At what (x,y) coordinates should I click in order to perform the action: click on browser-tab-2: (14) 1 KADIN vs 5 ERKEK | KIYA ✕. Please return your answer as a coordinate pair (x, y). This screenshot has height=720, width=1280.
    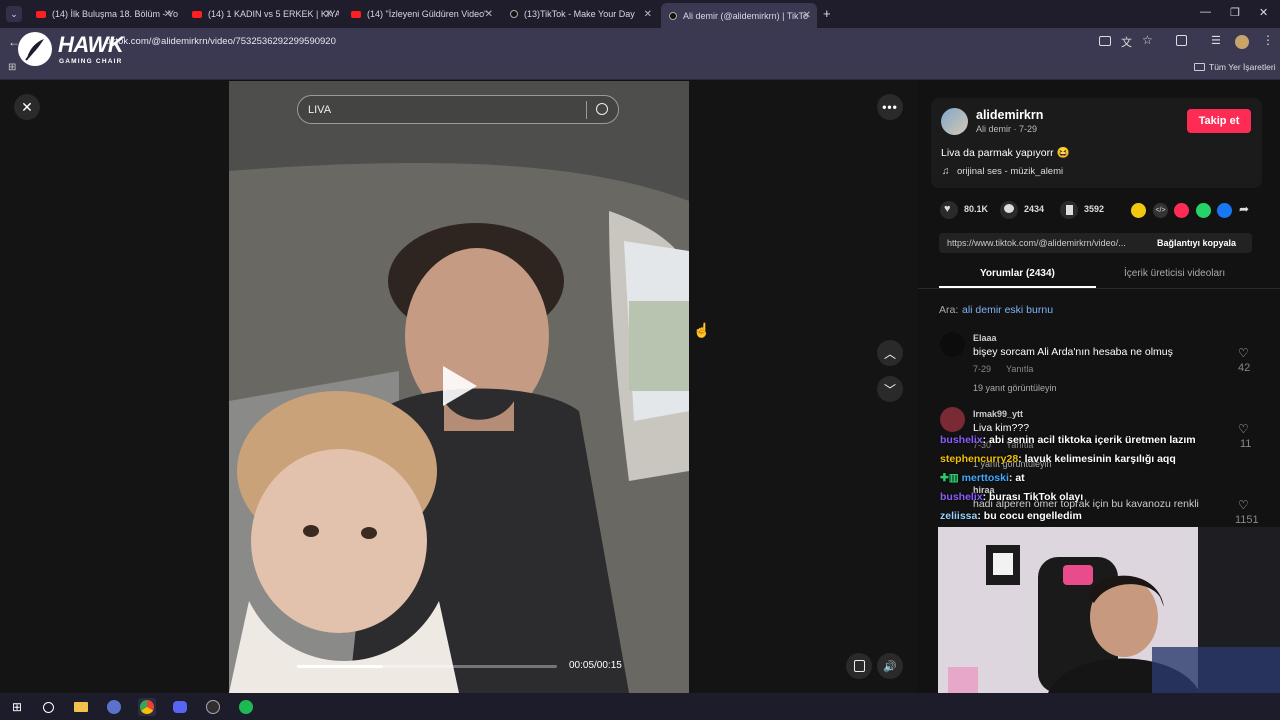
    Looking at the image, I should click on (261, 14).